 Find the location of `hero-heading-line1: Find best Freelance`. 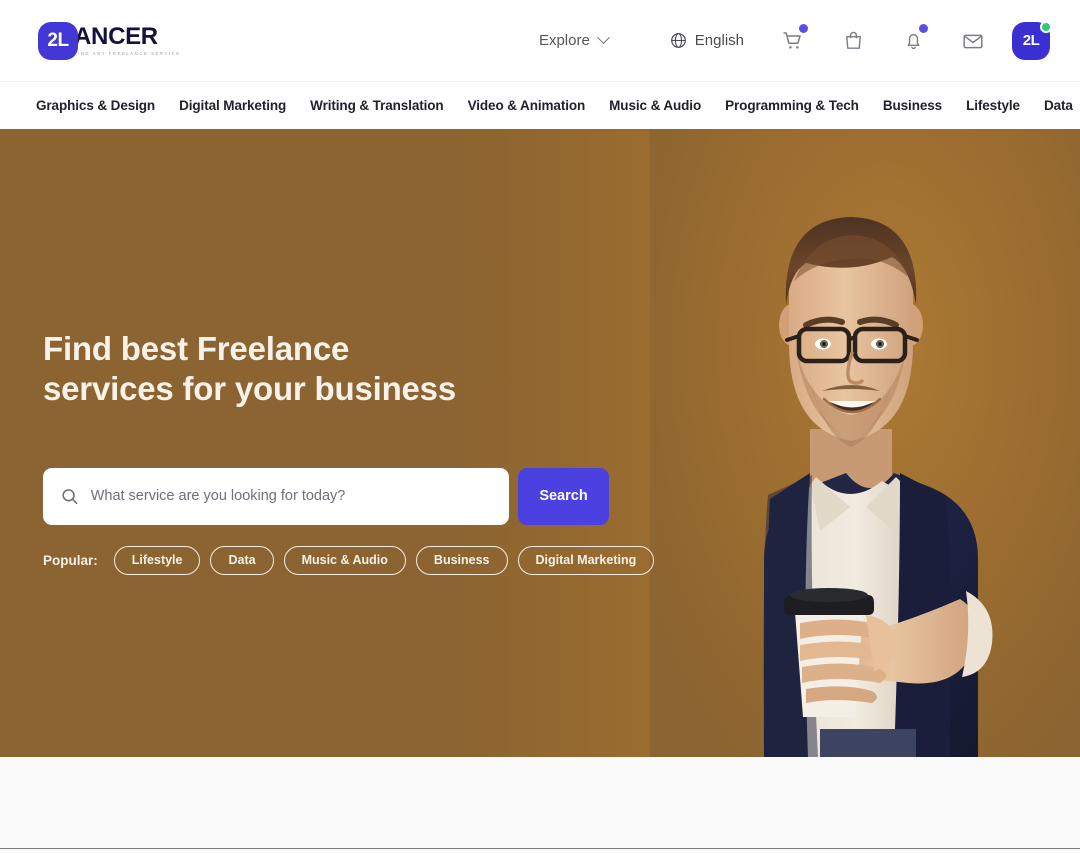

hero-heading-line1: Find best Freelance is located at coordinates (196, 348).